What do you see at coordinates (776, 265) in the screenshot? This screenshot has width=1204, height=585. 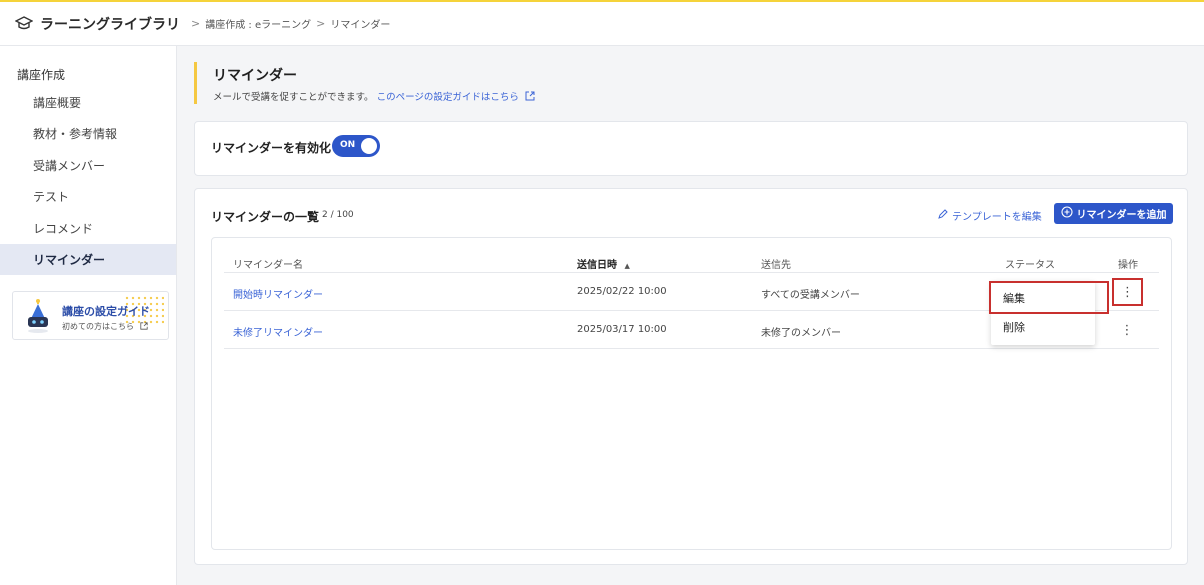 I see `column-header-recipients: 送信先` at bounding box center [776, 265].